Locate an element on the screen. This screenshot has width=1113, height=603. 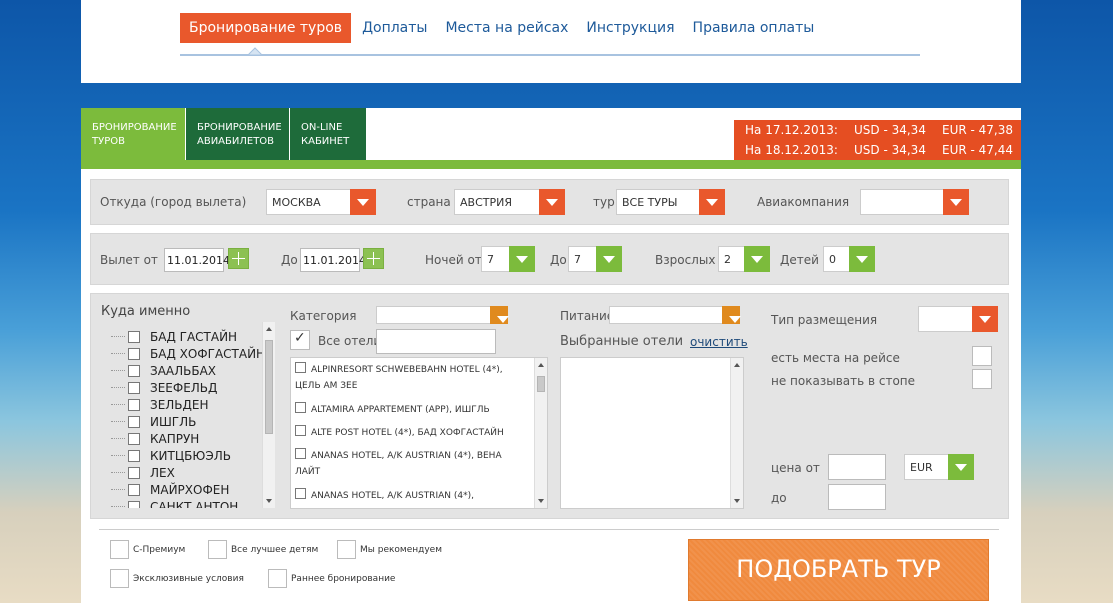
option-exclusive: Эксклюзивные условия is located at coordinates (177, 578).